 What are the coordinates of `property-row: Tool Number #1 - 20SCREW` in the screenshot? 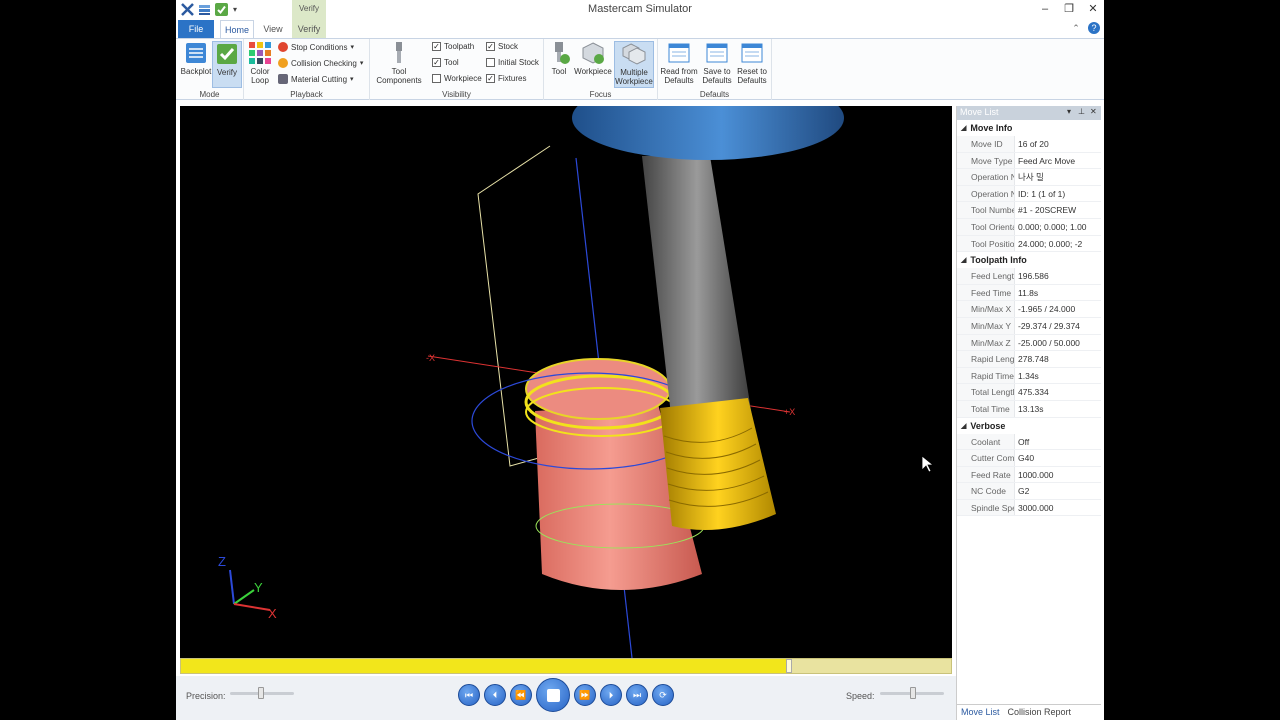 It's located at (1029, 210).